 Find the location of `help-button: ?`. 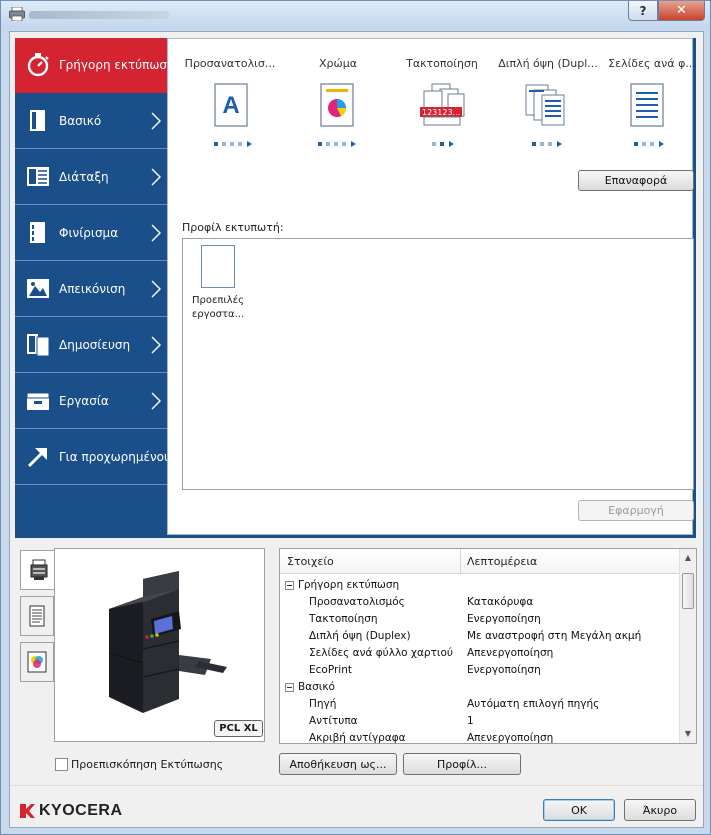

help-button: ? is located at coordinates (643, 11).